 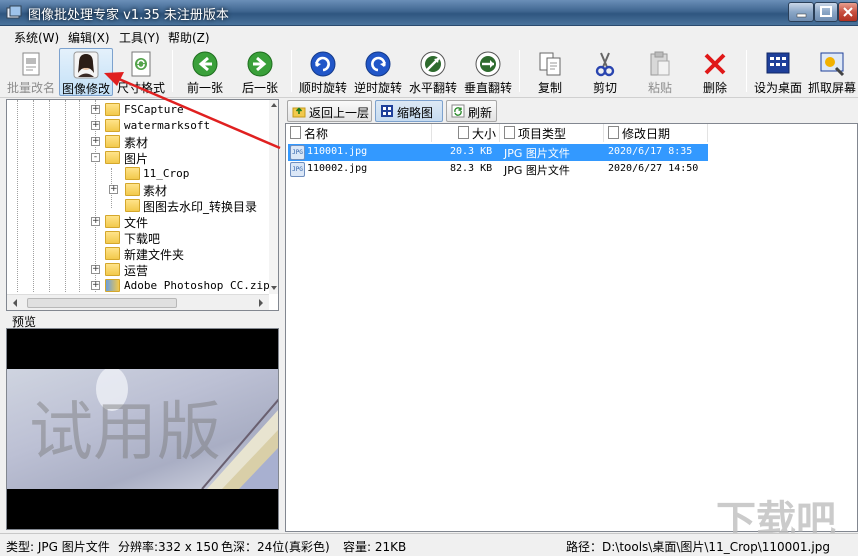 I want to click on folder-open-icon, so click(x=112, y=157).